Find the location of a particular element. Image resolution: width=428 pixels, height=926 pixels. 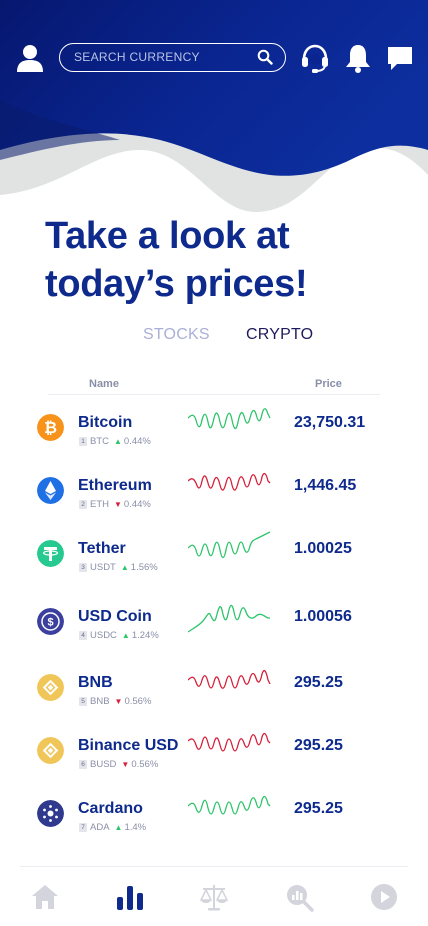

bottom-nav is located at coordinates (214, 898).